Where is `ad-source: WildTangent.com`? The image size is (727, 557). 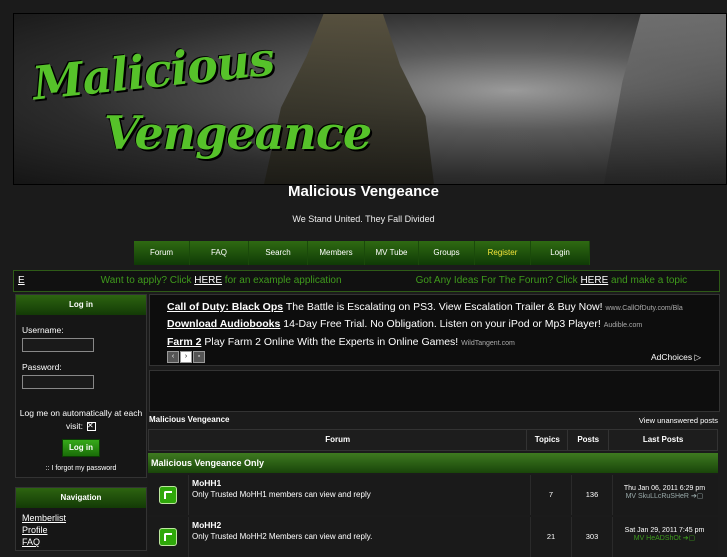
ad-source: WildTangent.com is located at coordinates (488, 343).